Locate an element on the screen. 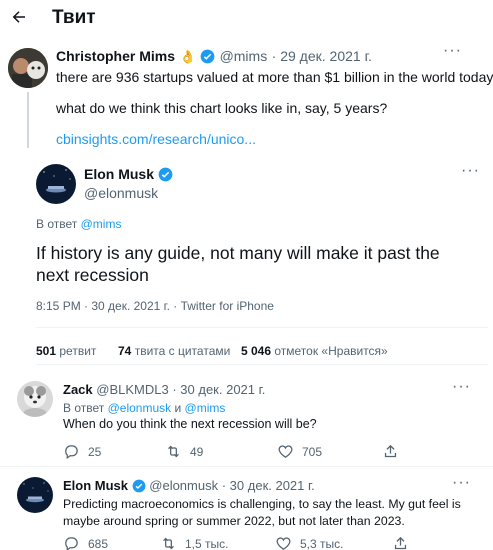 The image size is (493, 550). reply-button: 25 is located at coordinates (82, 451).